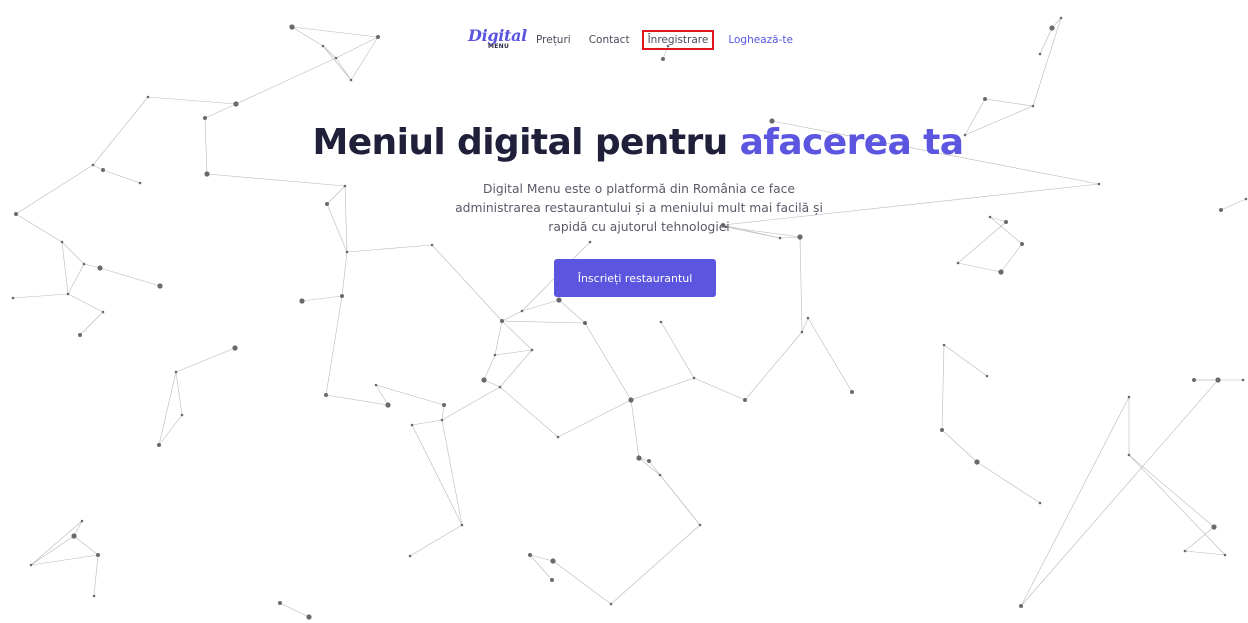 Image resolution: width=1248 pixels, height=623 pixels. I want to click on hero-title: Meniul digital pentru afacerea ta, so click(624, 142).